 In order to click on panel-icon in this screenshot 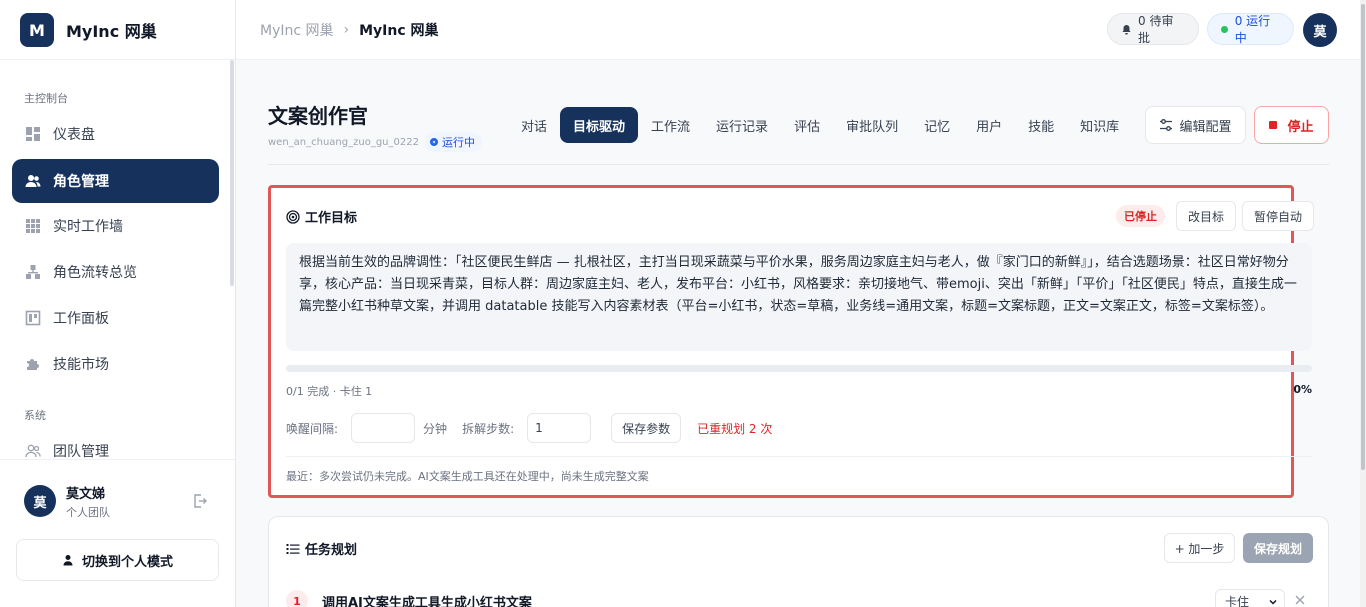, I will do `click(33, 318)`.